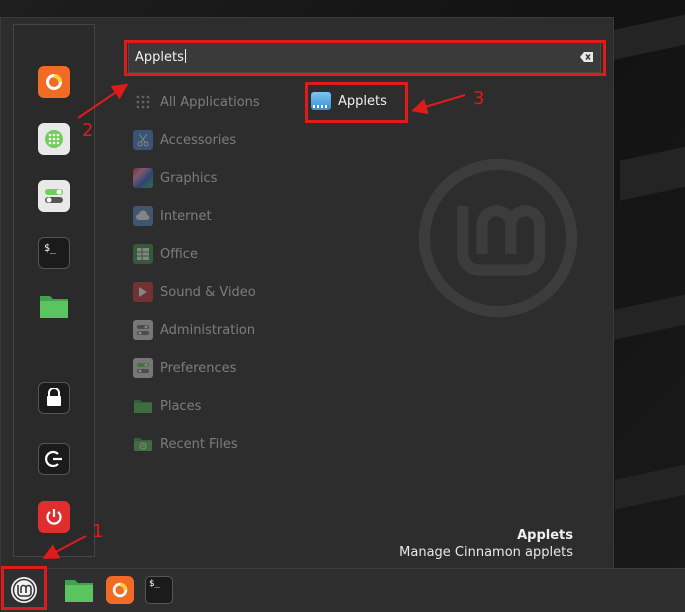  Describe the element at coordinates (199, 444) in the screenshot. I see `category-label: Recent Files` at that location.